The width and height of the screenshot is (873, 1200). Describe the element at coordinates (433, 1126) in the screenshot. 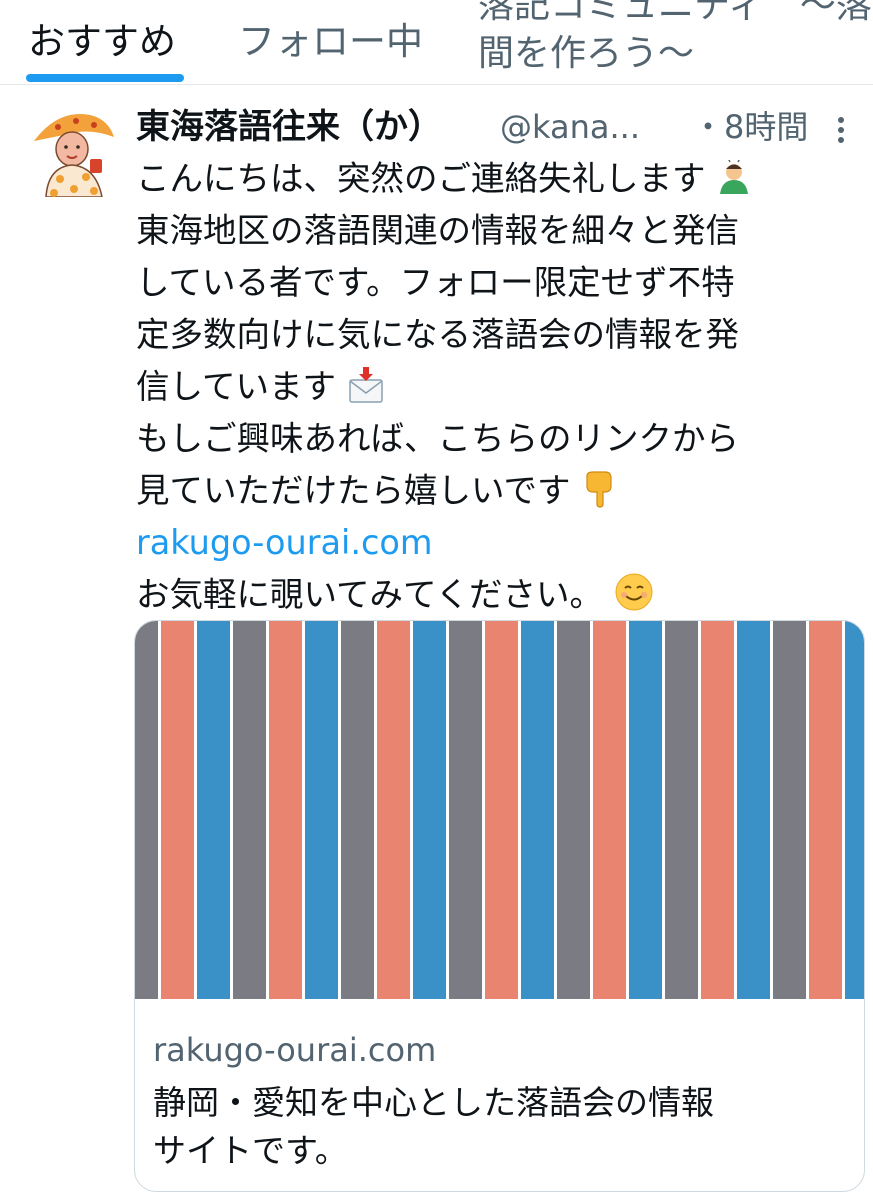

I see `card-title: 静岡・愛知を中心とした落語会の情報 サイトです。` at that location.